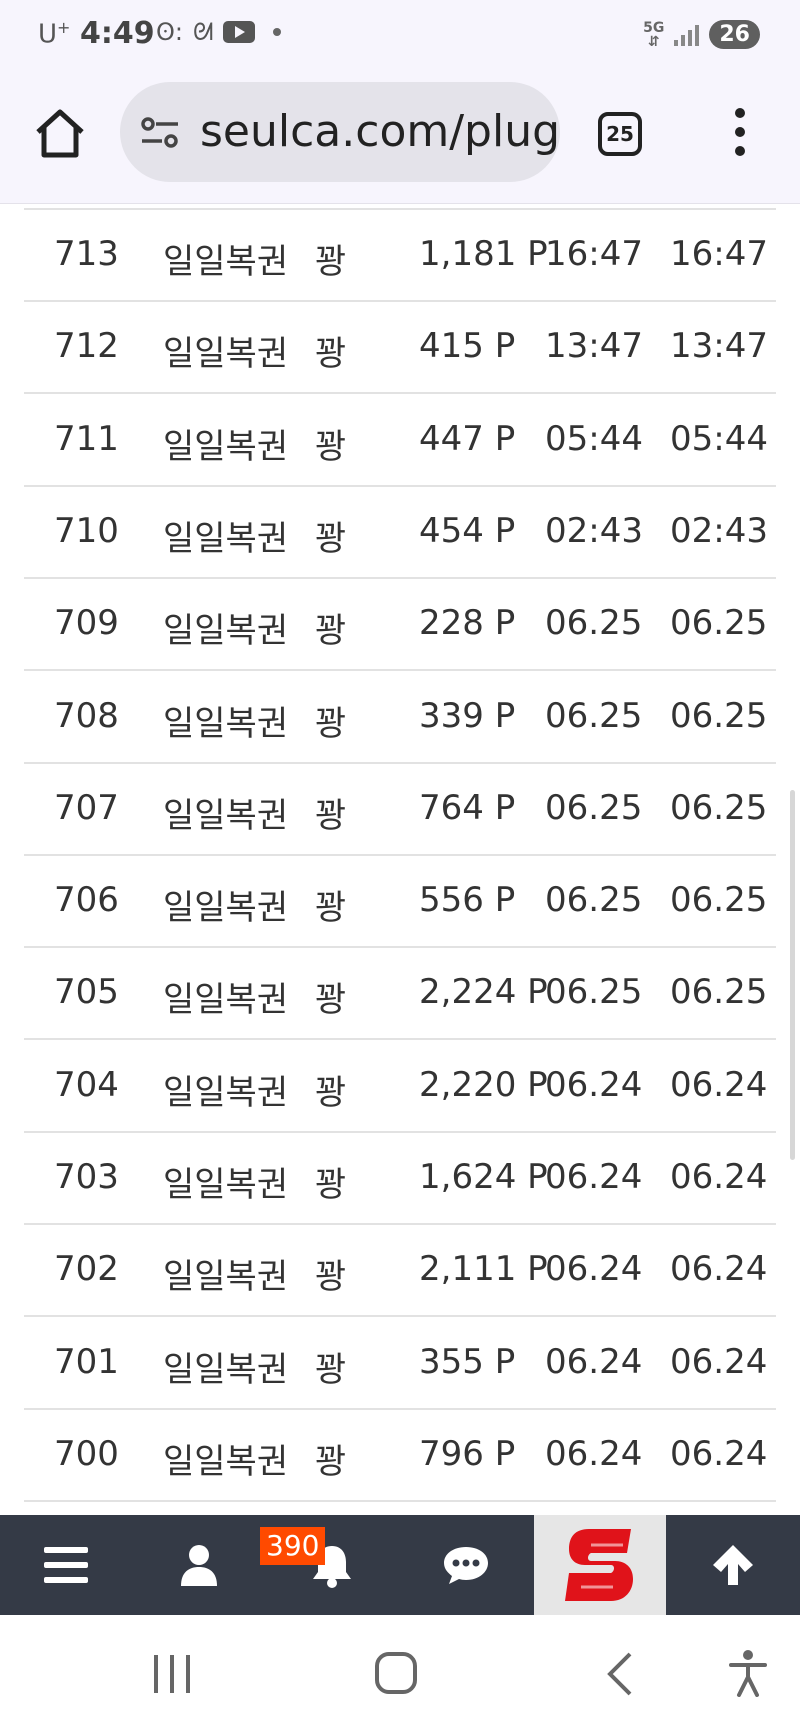 The width and height of the screenshot is (800, 1734). What do you see at coordinates (239, 32) in the screenshot?
I see `youtube-icon` at bounding box center [239, 32].